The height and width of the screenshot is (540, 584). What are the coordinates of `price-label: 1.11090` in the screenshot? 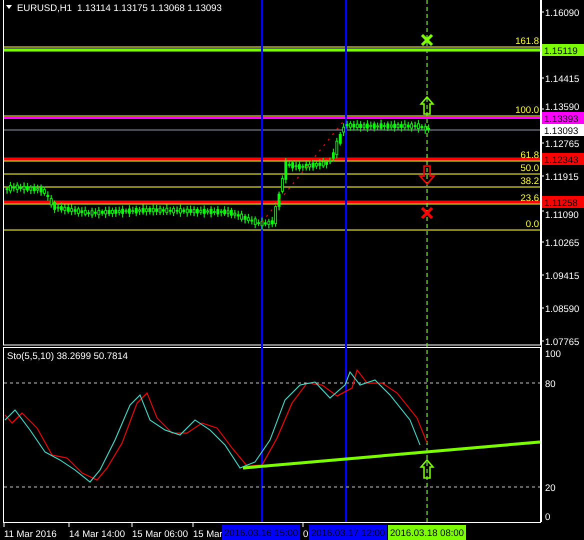 It's located at (562, 215).